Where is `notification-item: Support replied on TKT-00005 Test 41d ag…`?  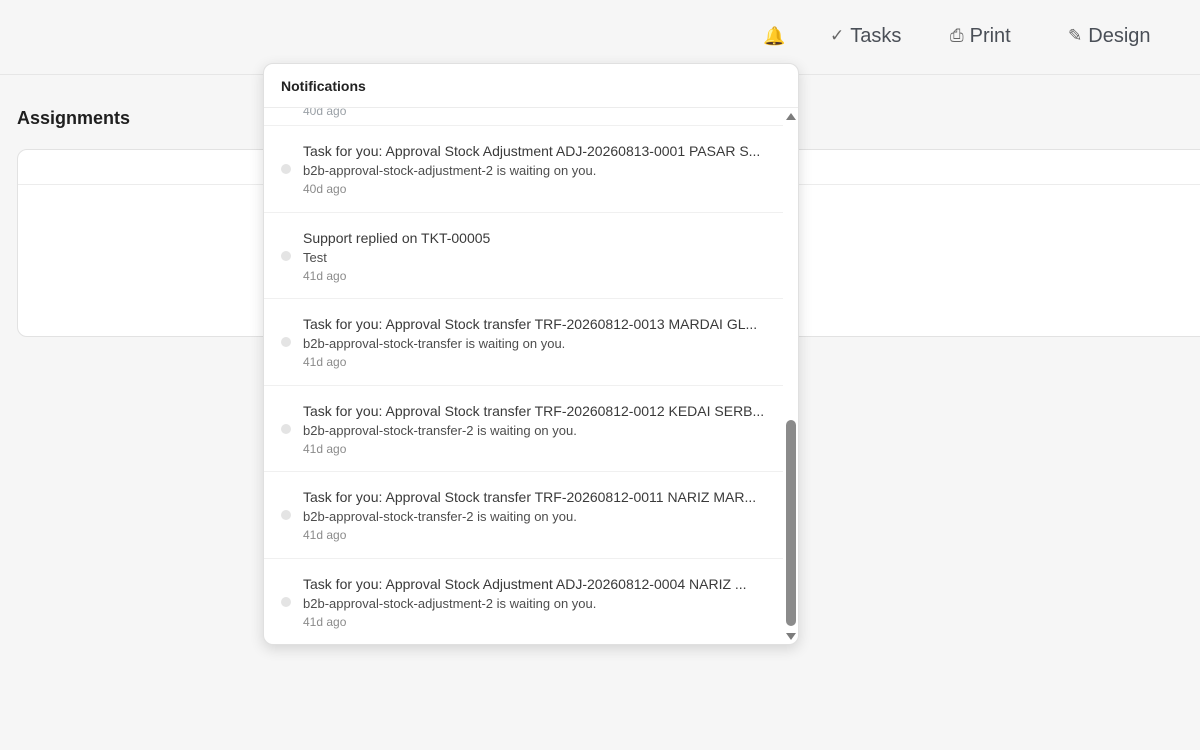
notification-item: Support replied on TKT-00005 Test 41d ag… is located at coordinates (523, 256).